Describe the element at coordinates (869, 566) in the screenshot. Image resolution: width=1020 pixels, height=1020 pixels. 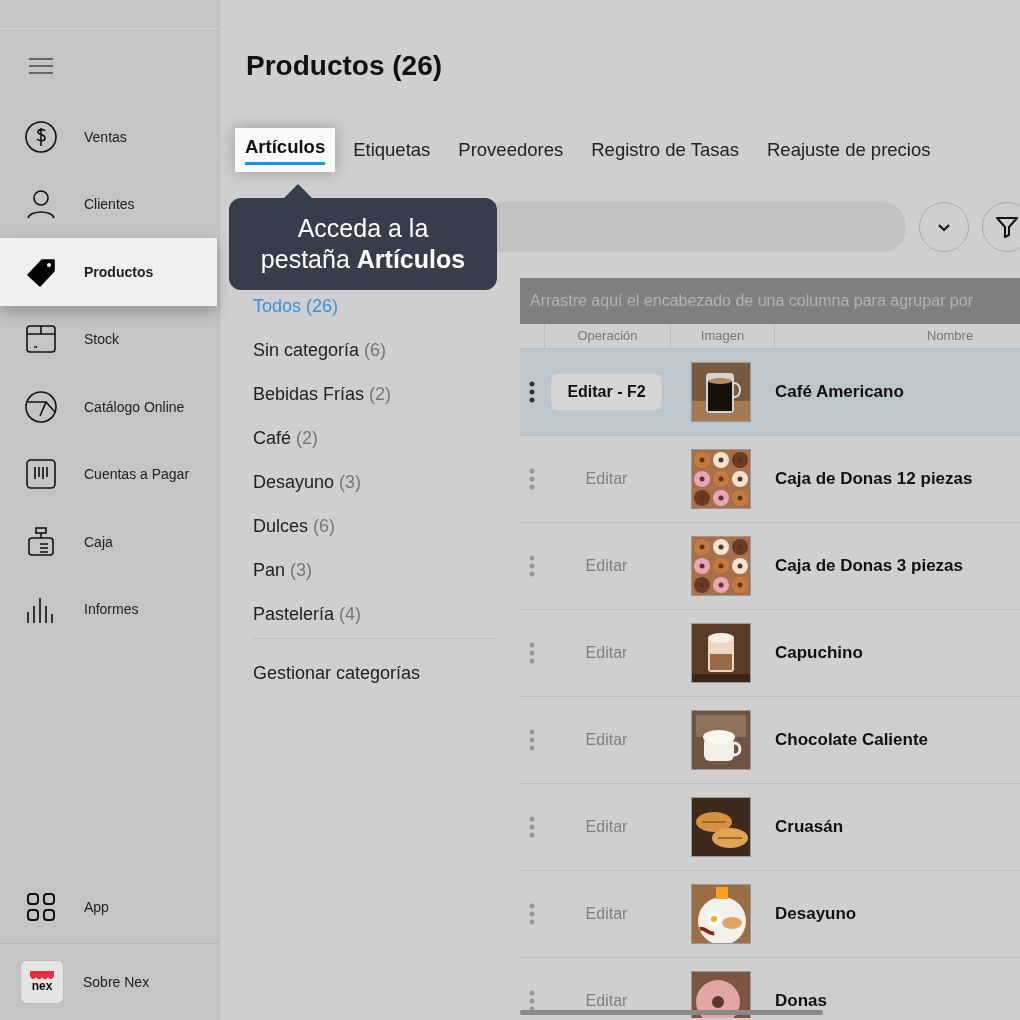
I see `product-name: Caja de Donas 3 piezas` at that location.